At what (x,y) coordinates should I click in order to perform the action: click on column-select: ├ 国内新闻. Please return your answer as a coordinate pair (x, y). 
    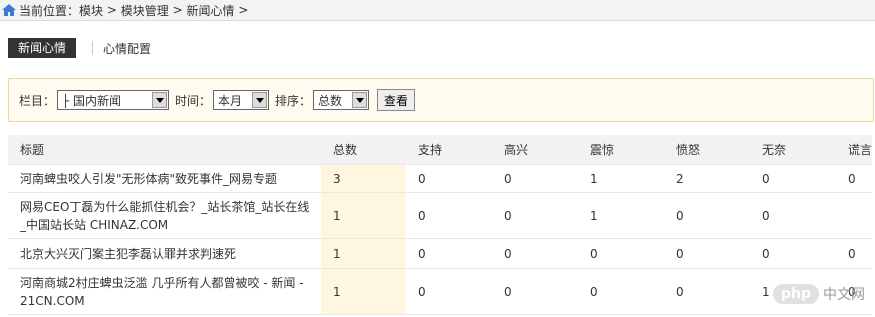
    Looking at the image, I should click on (113, 100).